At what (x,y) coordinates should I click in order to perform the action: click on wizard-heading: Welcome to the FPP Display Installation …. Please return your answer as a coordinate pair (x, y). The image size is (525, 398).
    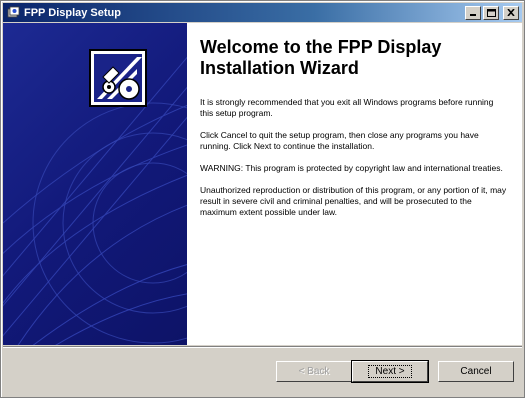
    Looking at the image, I should click on (321, 57).